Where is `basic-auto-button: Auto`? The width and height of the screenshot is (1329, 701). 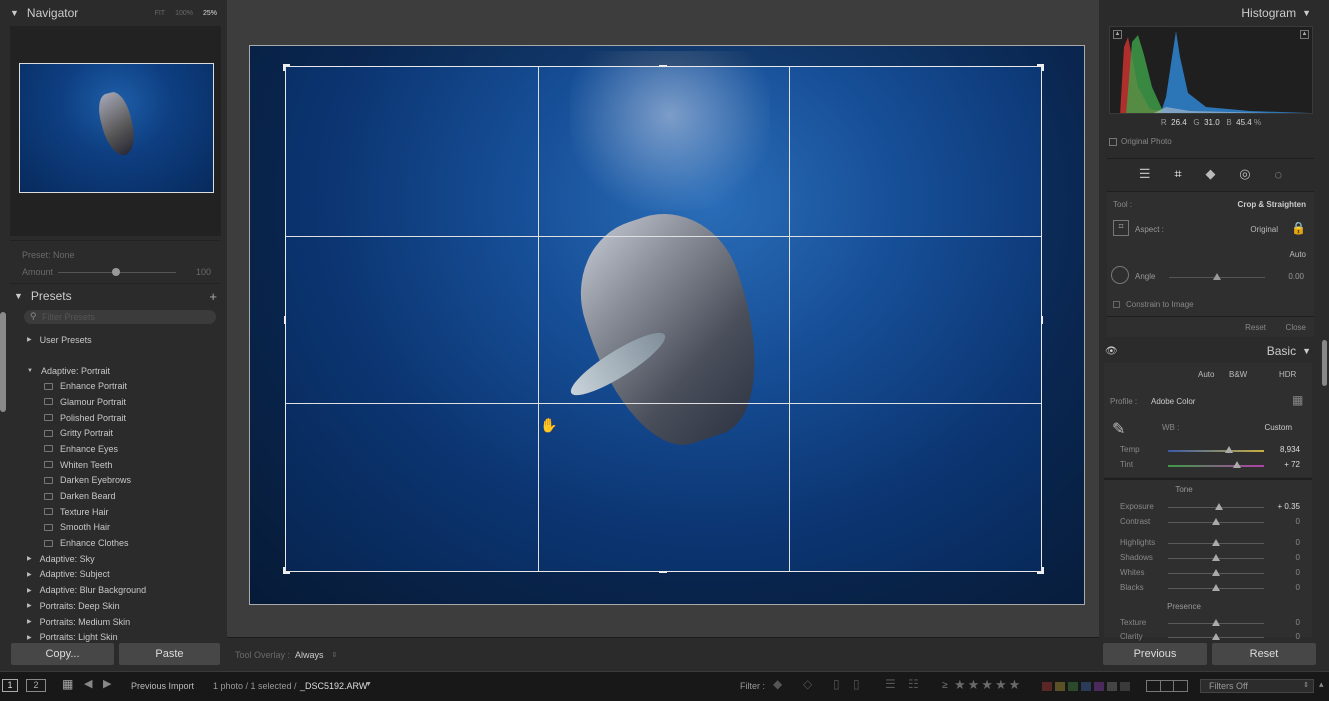 basic-auto-button: Auto is located at coordinates (1206, 374).